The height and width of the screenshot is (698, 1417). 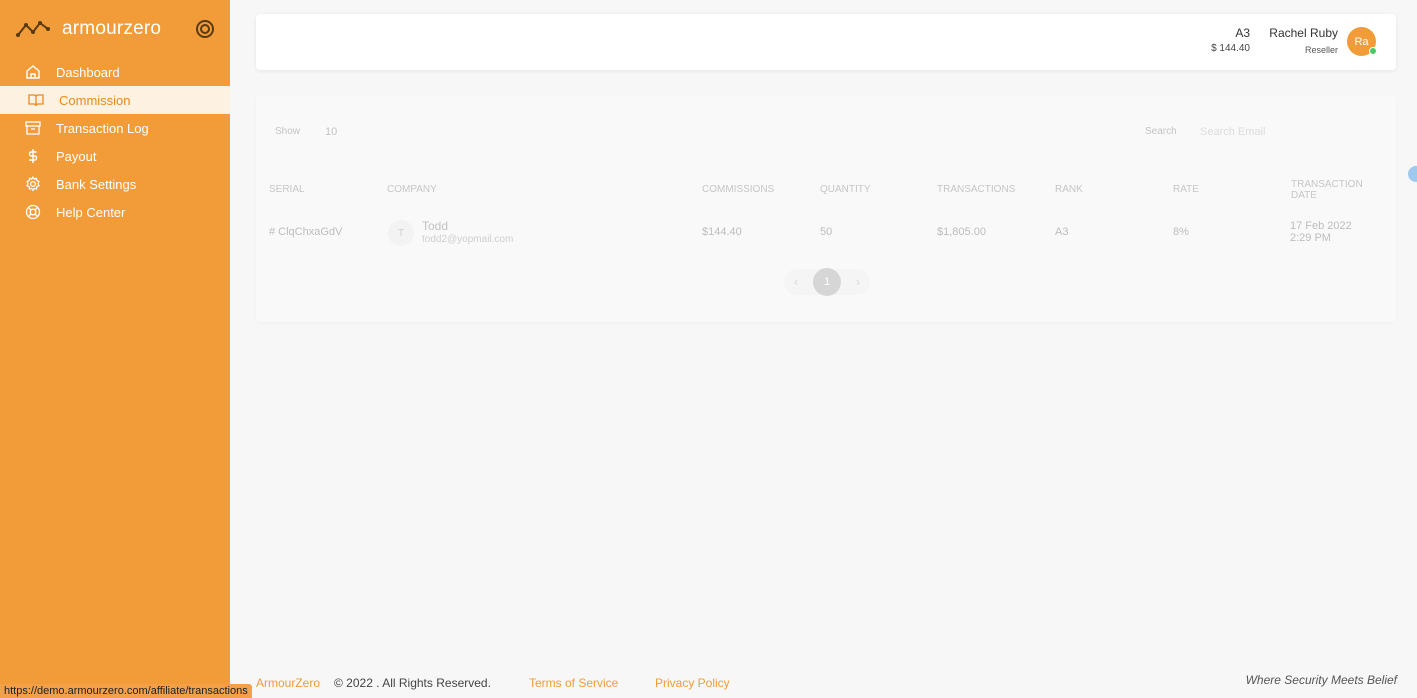 I want to click on sidebar-item-label: Help Center, so click(x=91, y=212).